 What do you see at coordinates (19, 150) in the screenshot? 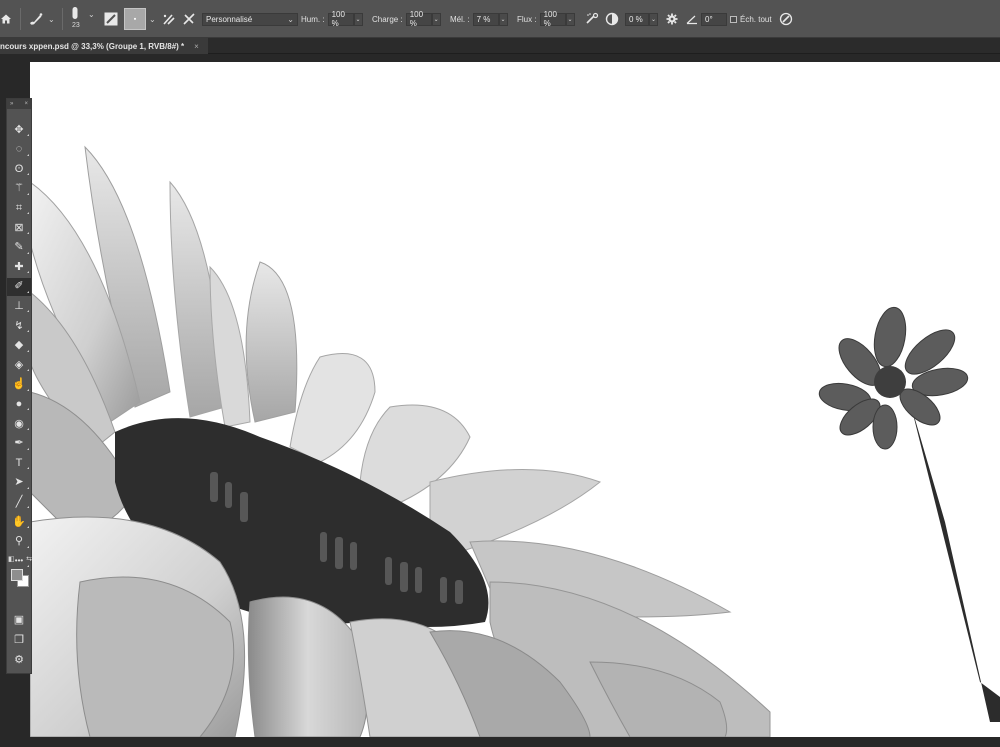
I see `ellipse-marquee-tool-button: ◌` at bounding box center [19, 150].